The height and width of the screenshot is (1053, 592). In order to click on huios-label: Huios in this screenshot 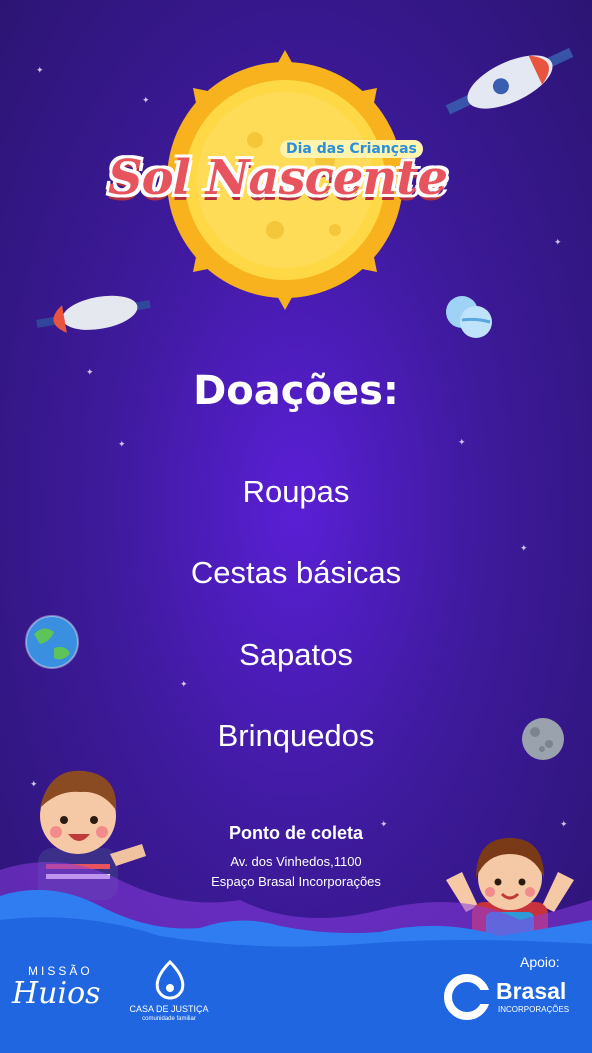, I will do `click(56, 993)`.